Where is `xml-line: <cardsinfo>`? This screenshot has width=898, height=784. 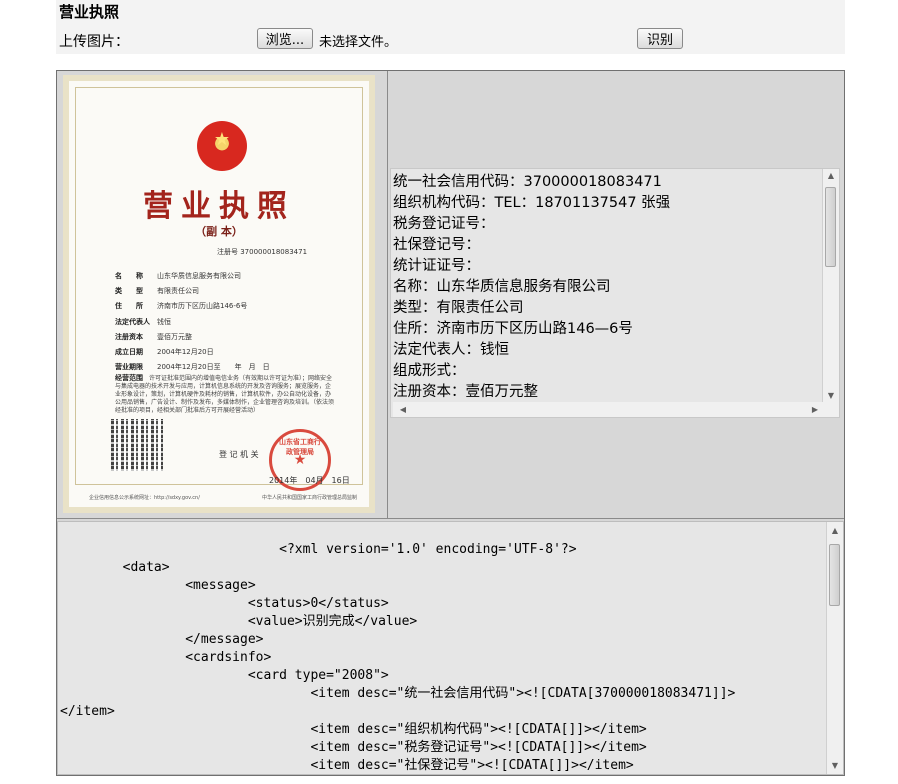 xml-line: <cardsinfo> is located at coordinates (166, 657).